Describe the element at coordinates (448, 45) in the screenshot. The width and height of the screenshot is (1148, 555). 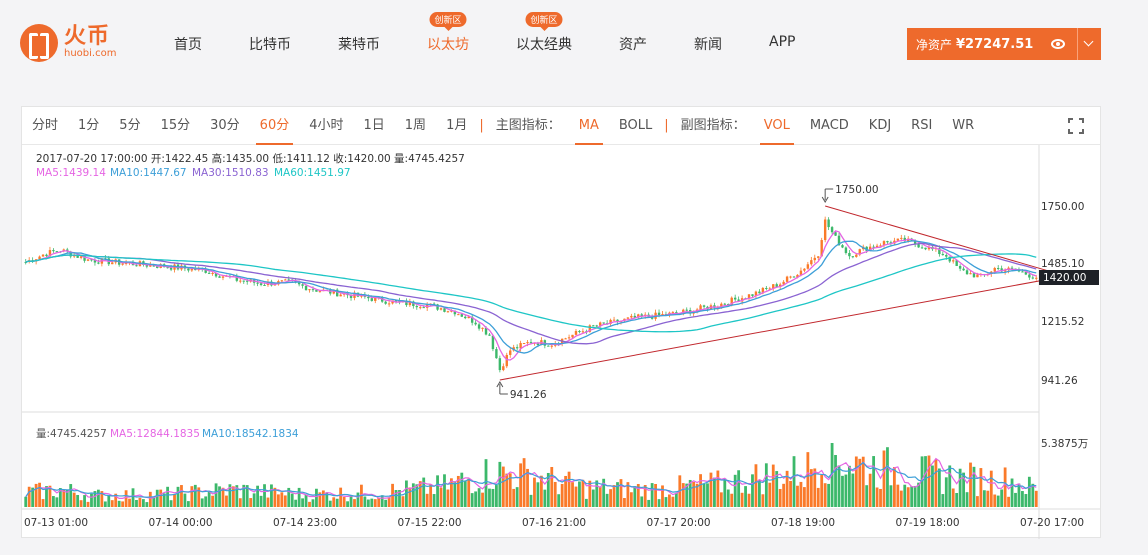
I see `nav-item-label: 以太坊` at that location.